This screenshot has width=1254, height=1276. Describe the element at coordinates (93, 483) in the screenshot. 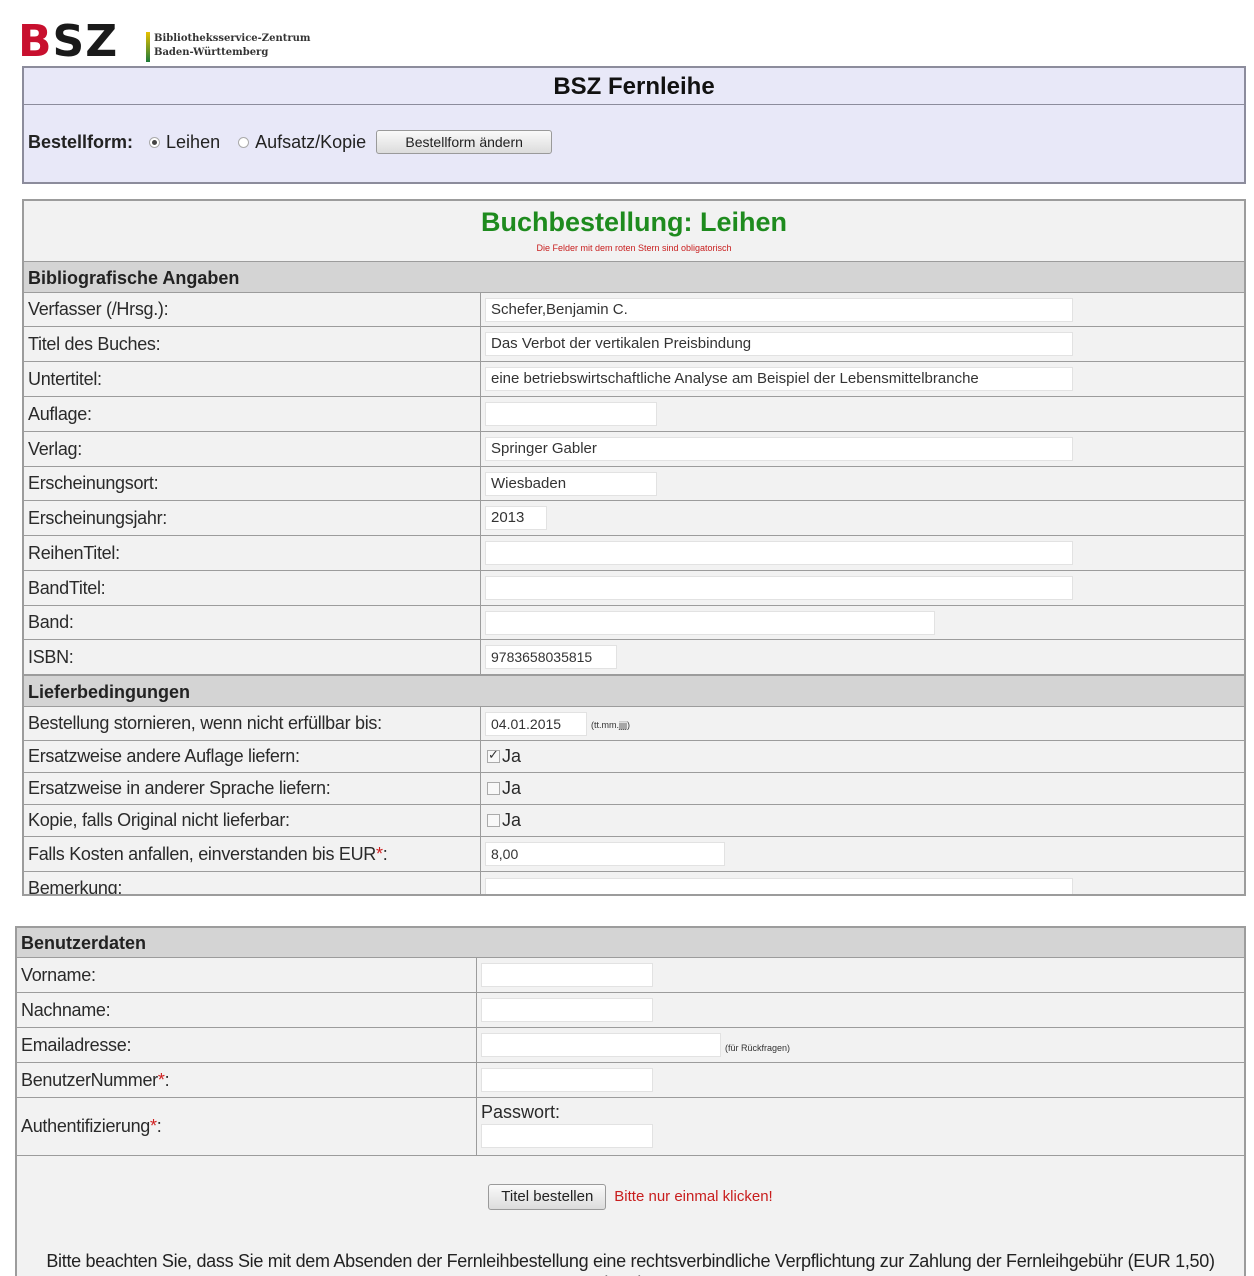

I see `label-erscheinungsort: Erscheinungsort:` at that location.